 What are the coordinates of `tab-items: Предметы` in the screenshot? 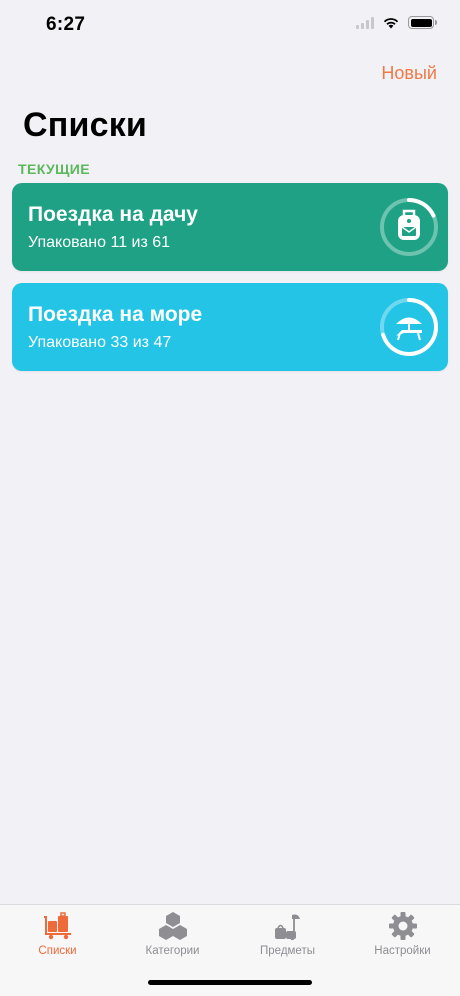 It's located at (287, 935).